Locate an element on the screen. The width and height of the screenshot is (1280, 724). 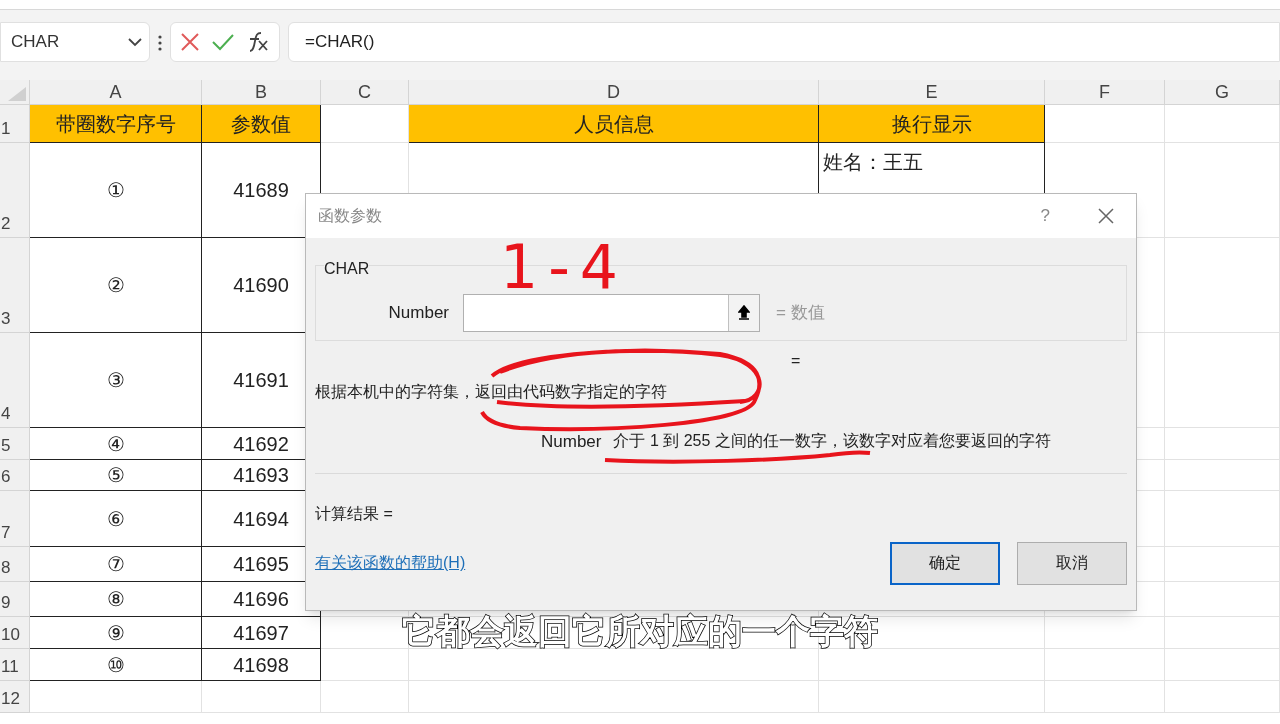
header-cell: 人员信息 is located at coordinates (614, 124).